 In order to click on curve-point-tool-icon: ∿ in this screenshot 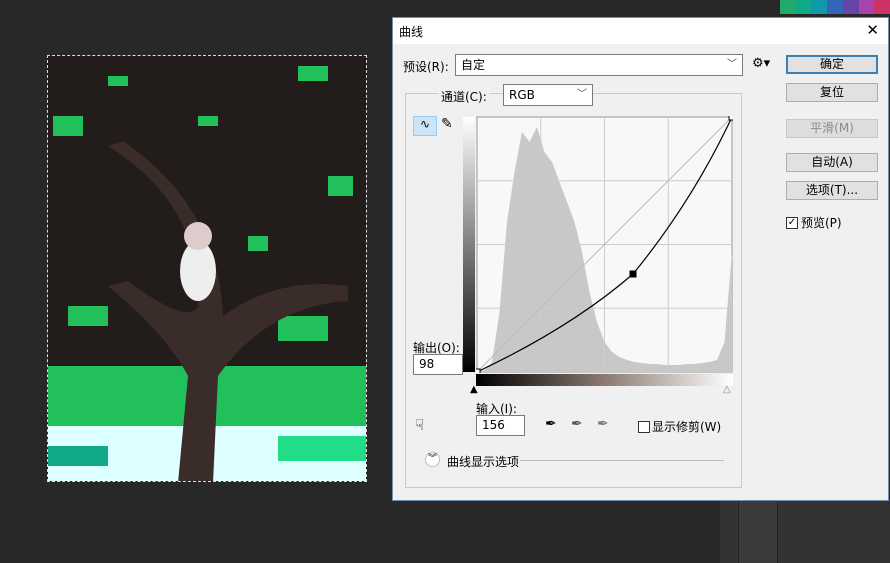, I will do `click(425, 126)`.